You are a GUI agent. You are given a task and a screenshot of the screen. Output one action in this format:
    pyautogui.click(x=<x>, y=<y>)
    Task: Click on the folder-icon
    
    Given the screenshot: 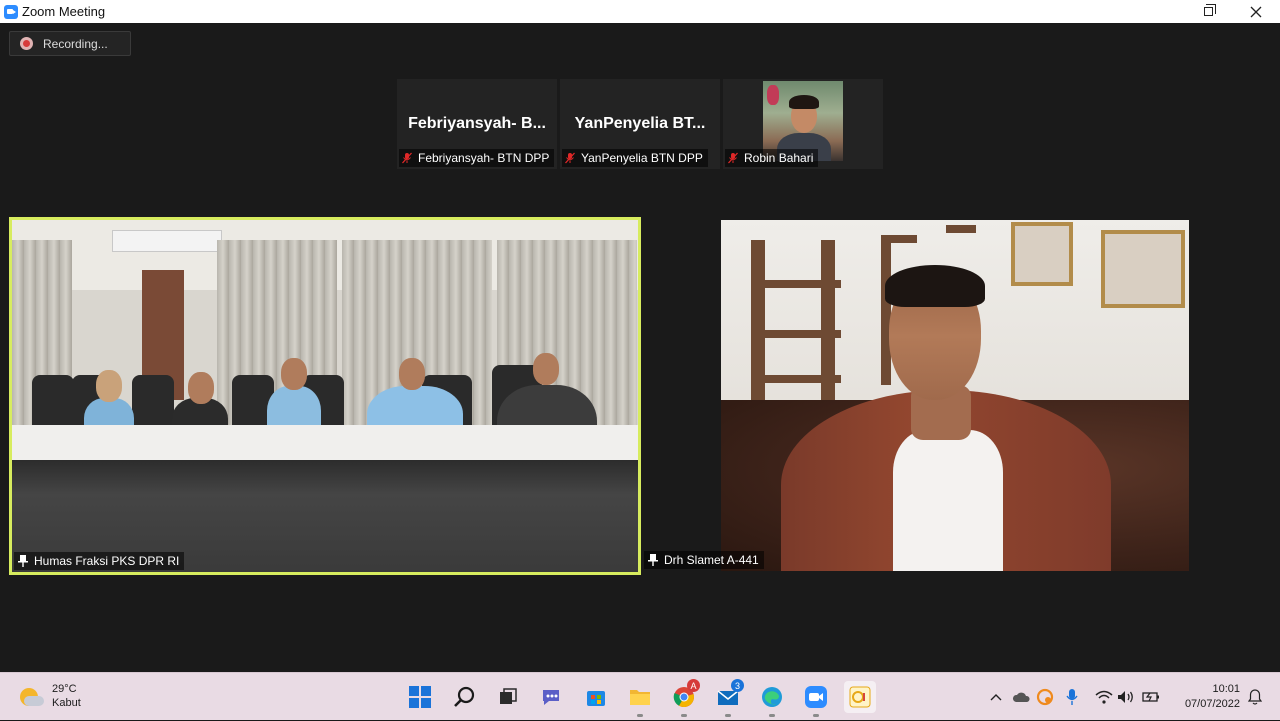 What is the action you would take?
    pyautogui.click(x=640, y=697)
    